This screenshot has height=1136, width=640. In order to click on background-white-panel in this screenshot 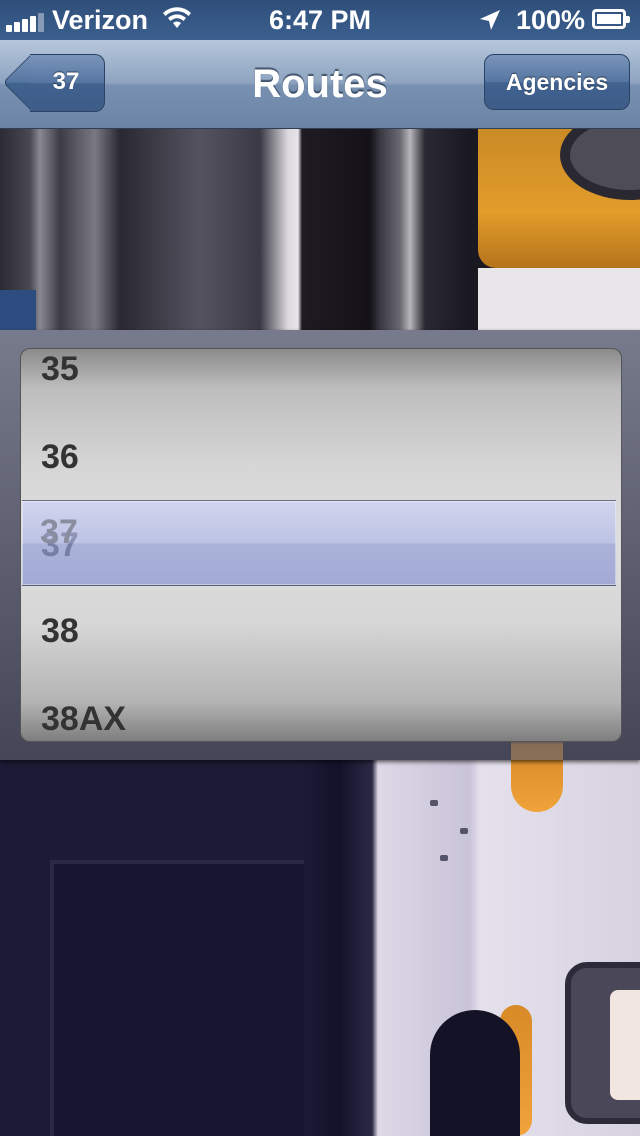, I will do `click(559, 299)`.